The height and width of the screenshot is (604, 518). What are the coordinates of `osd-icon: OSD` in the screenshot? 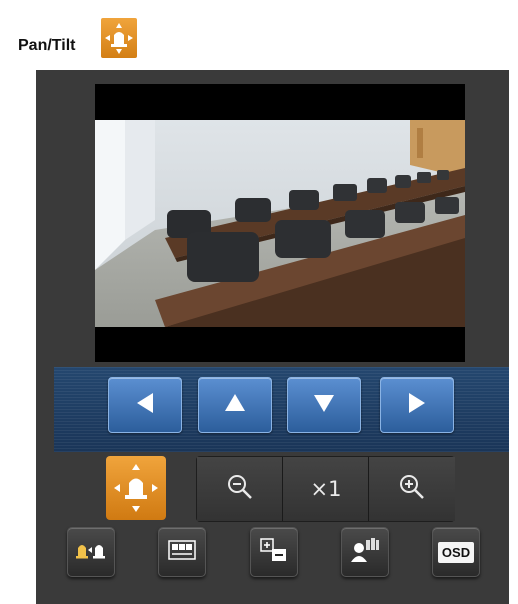 It's located at (456, 552).